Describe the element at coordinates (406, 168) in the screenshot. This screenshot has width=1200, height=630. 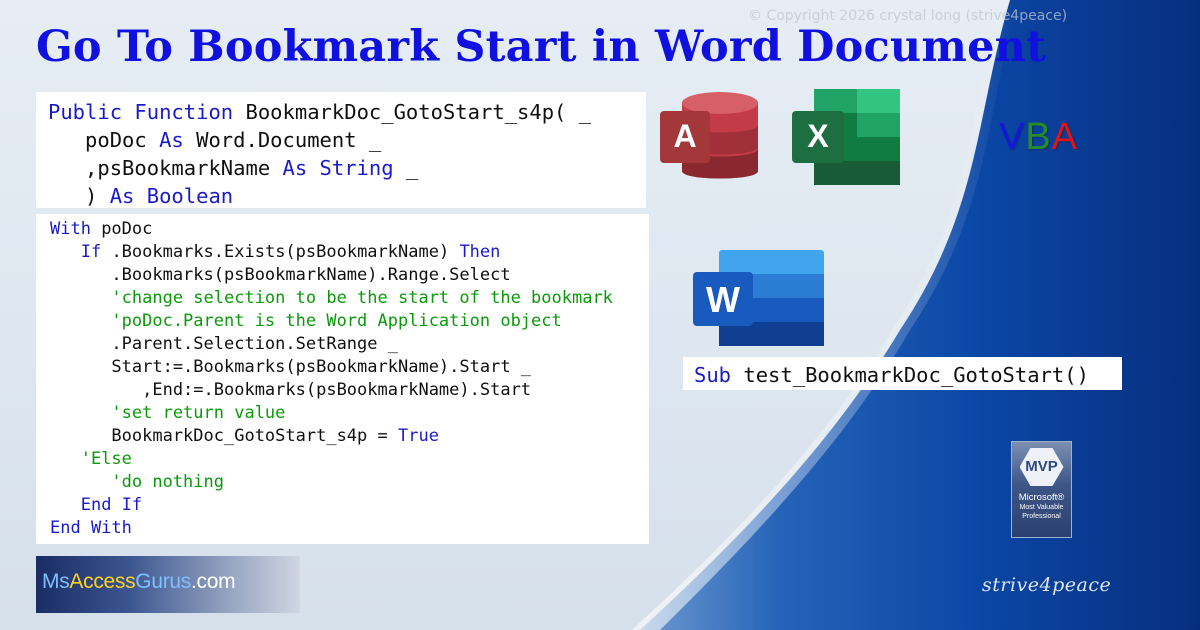
I see `code-text: _` at that location.